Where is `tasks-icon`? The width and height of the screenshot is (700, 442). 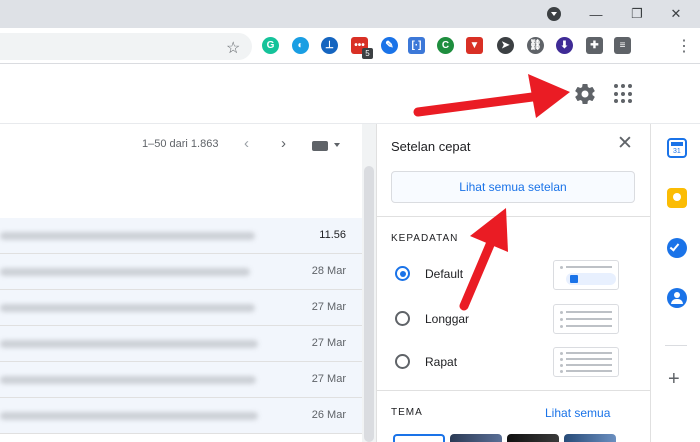
tasks-icon is located at coordinates (677, 248).